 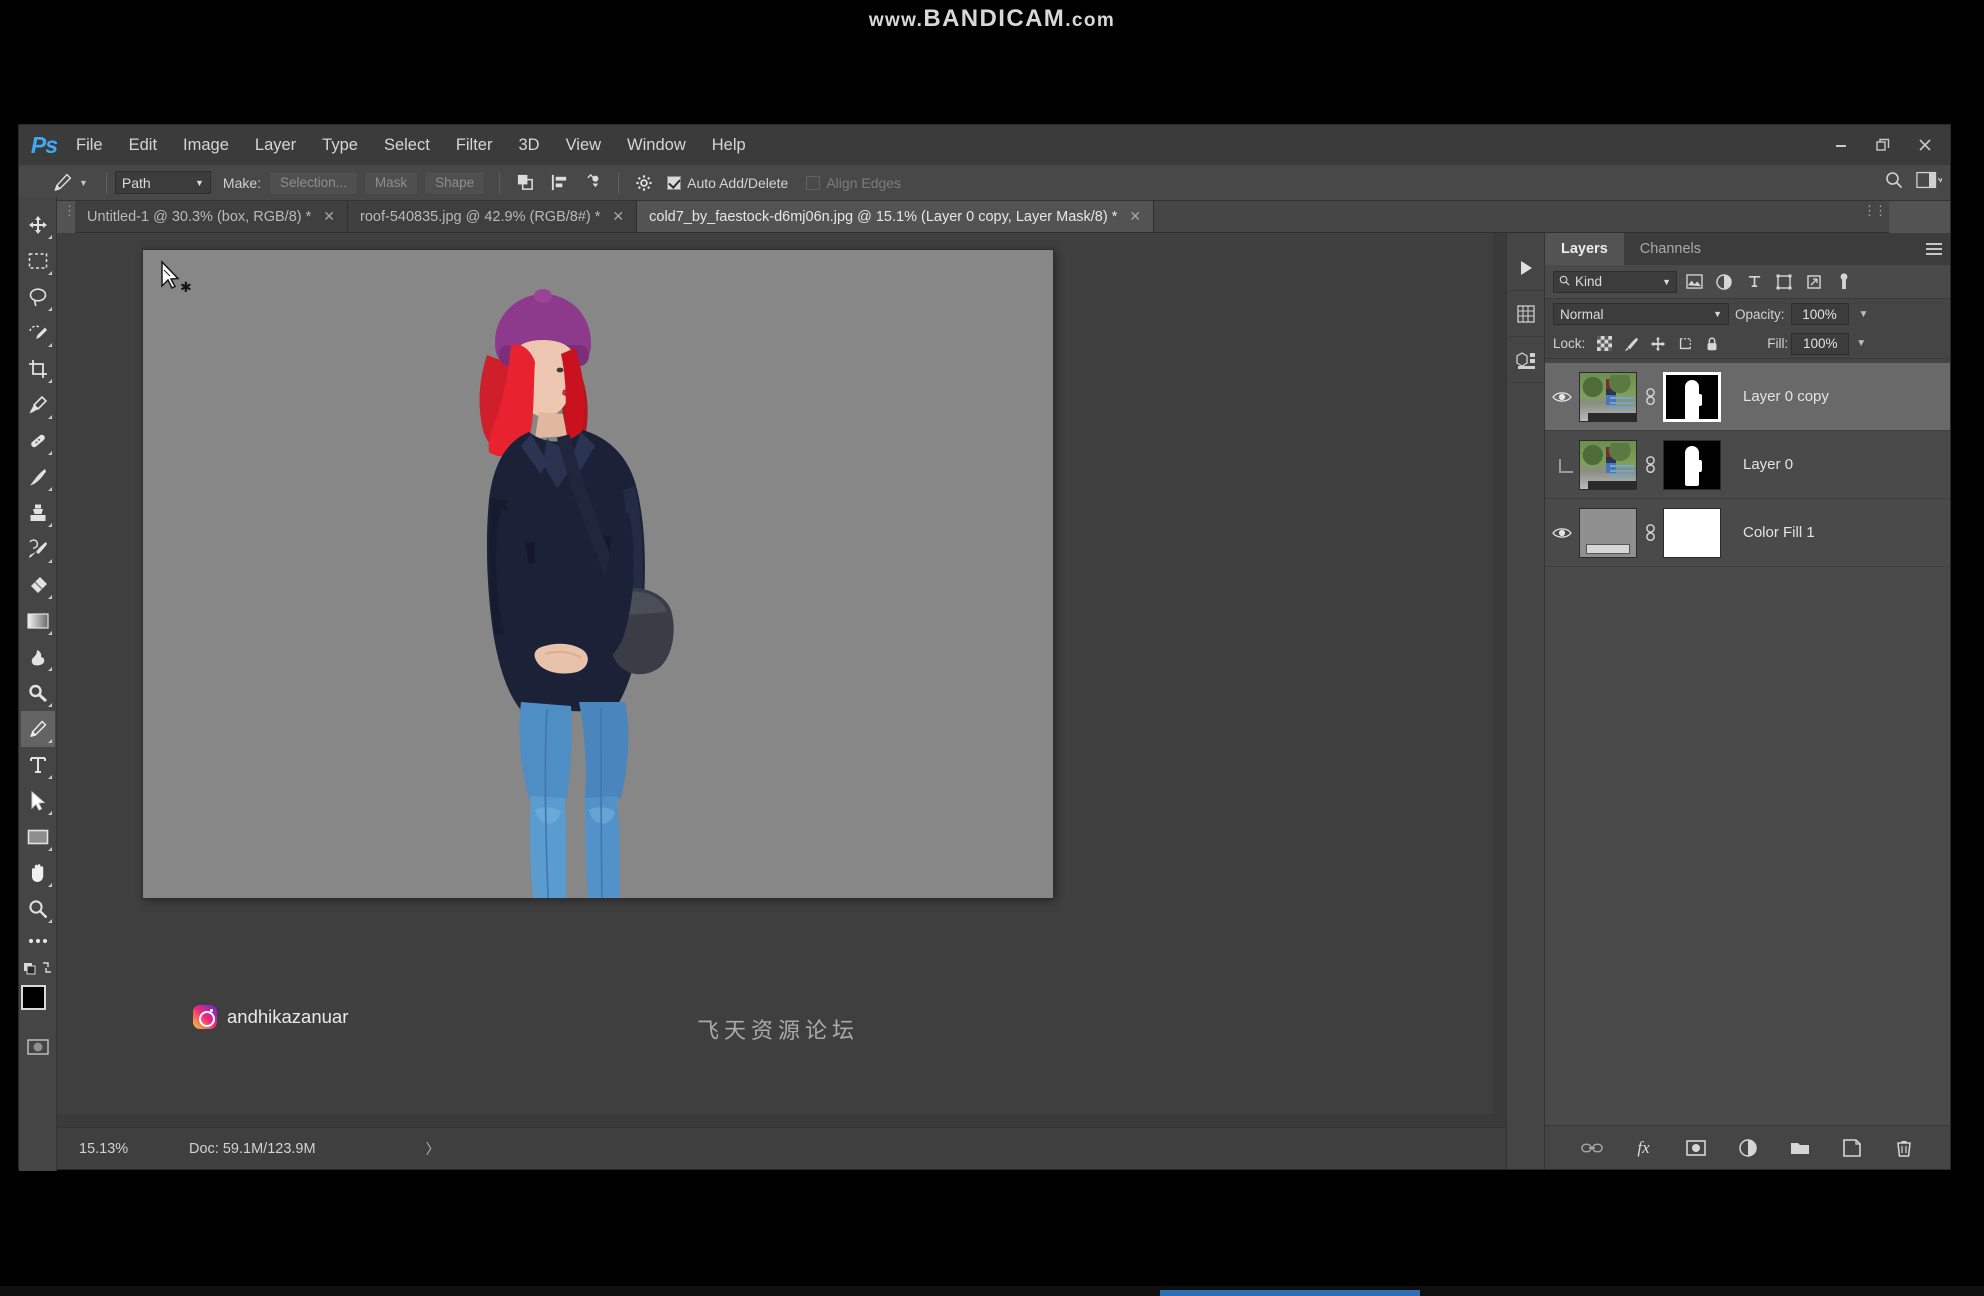 I want to click on fx-icon: fx, so click(x=1644, y=1148).